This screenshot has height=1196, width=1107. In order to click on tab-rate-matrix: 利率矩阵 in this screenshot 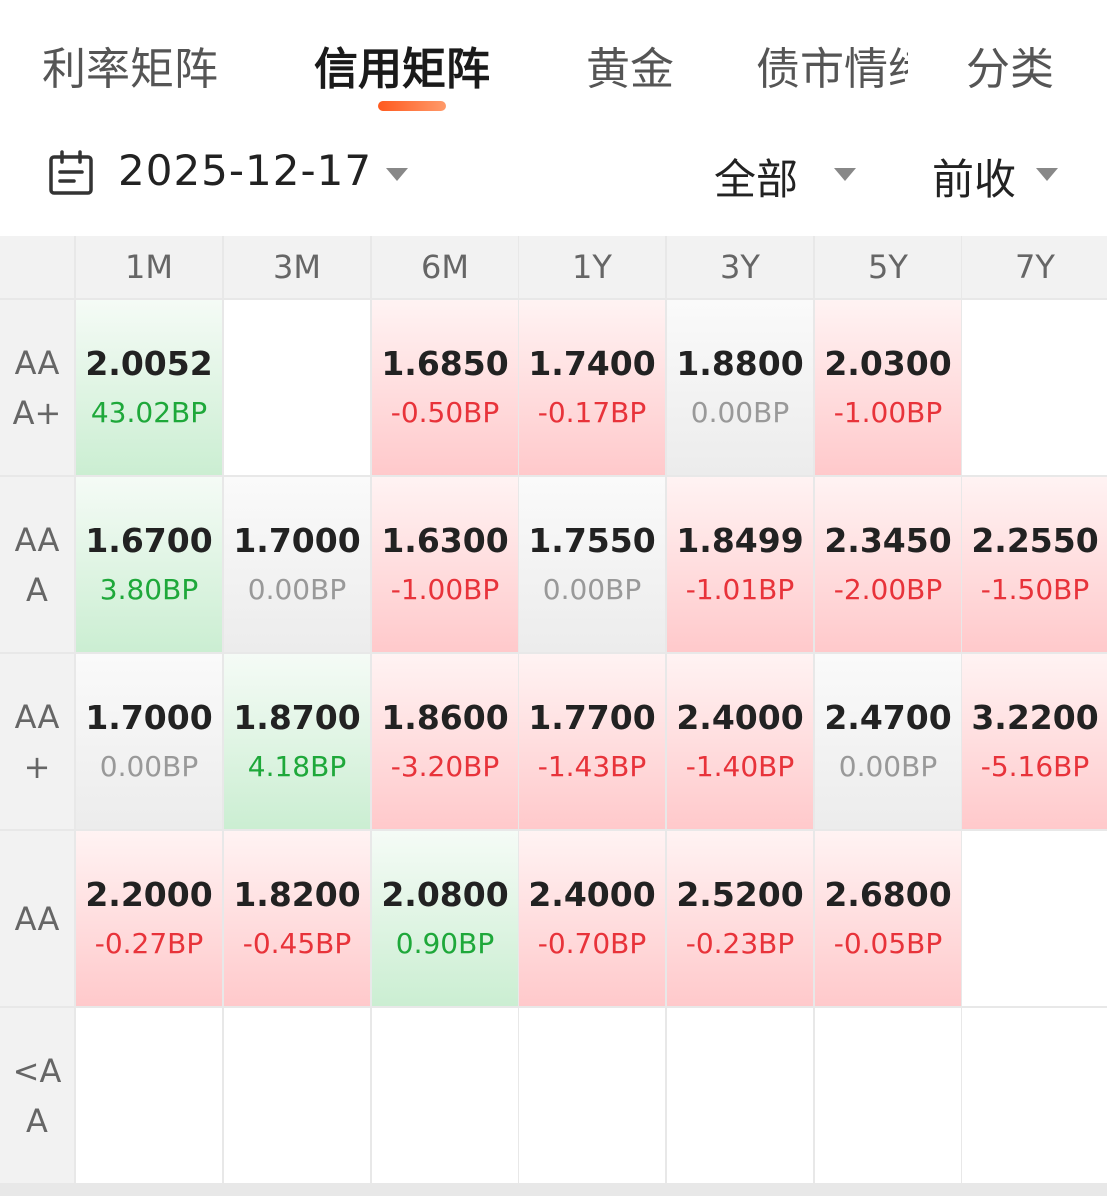, I will do `click(142, 70)`.